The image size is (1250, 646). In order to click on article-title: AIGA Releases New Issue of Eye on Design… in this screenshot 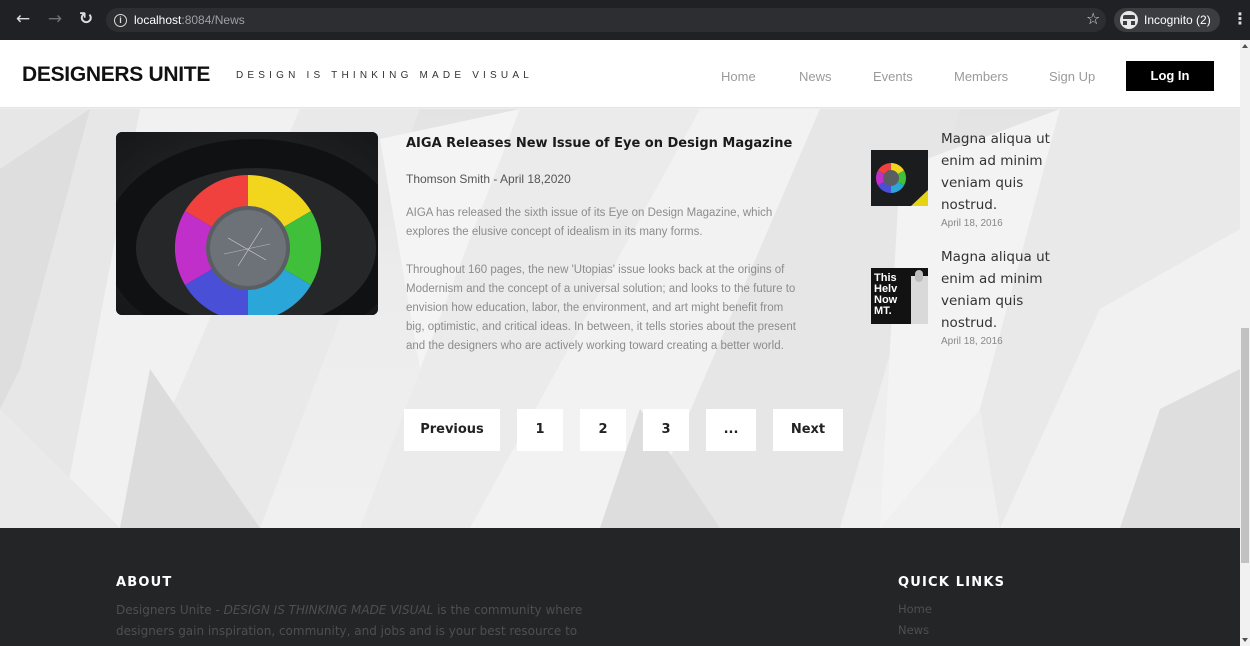, I will do `click(599, 143)`.